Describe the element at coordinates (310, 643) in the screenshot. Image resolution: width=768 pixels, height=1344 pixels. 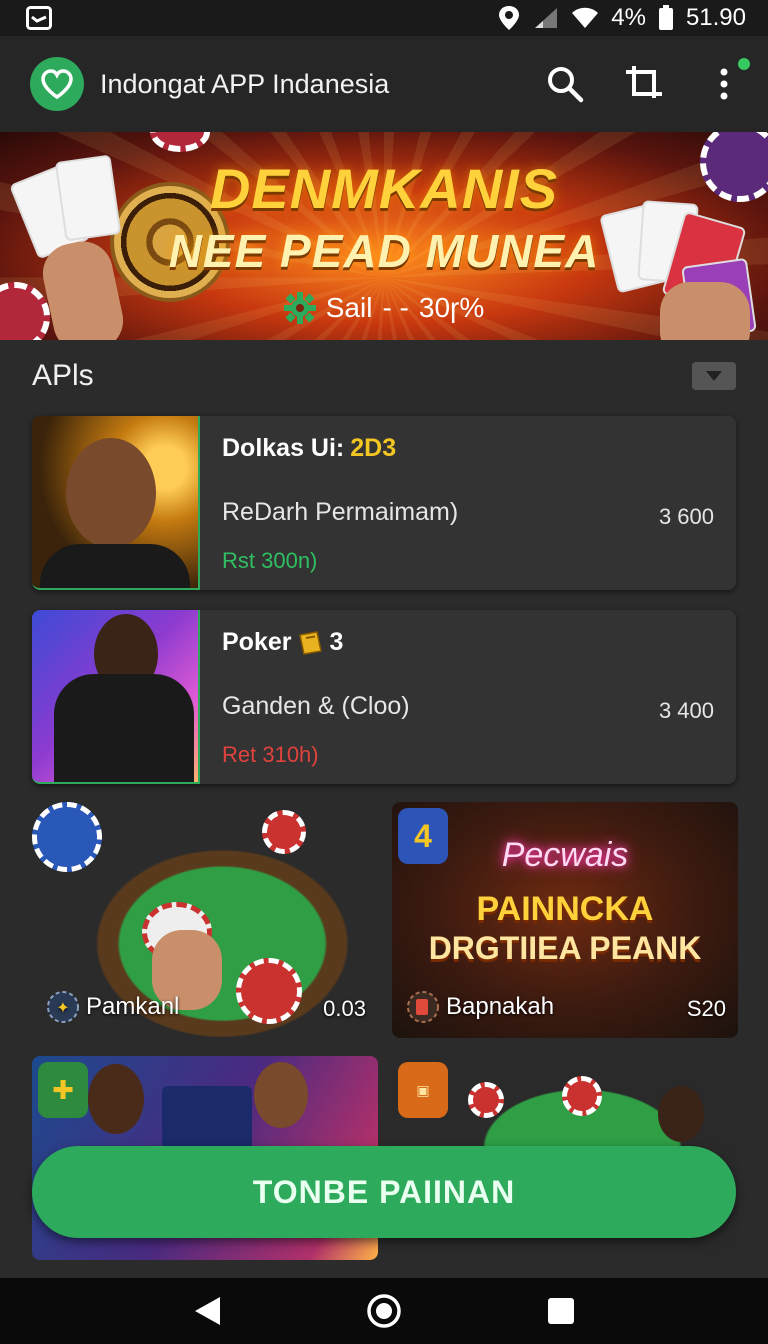
I see `ticket-icon` at that location.